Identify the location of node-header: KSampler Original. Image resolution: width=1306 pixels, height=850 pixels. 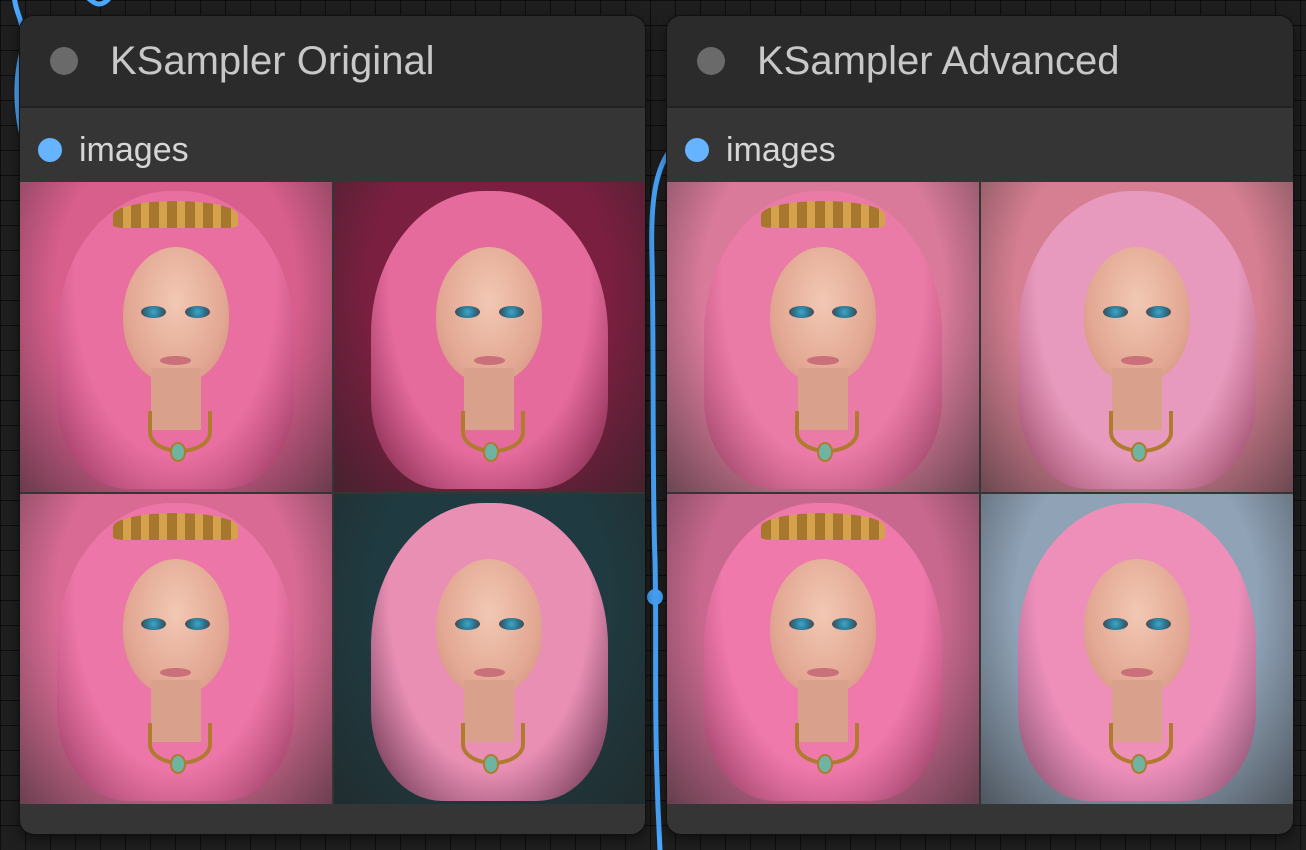
(332, 62).